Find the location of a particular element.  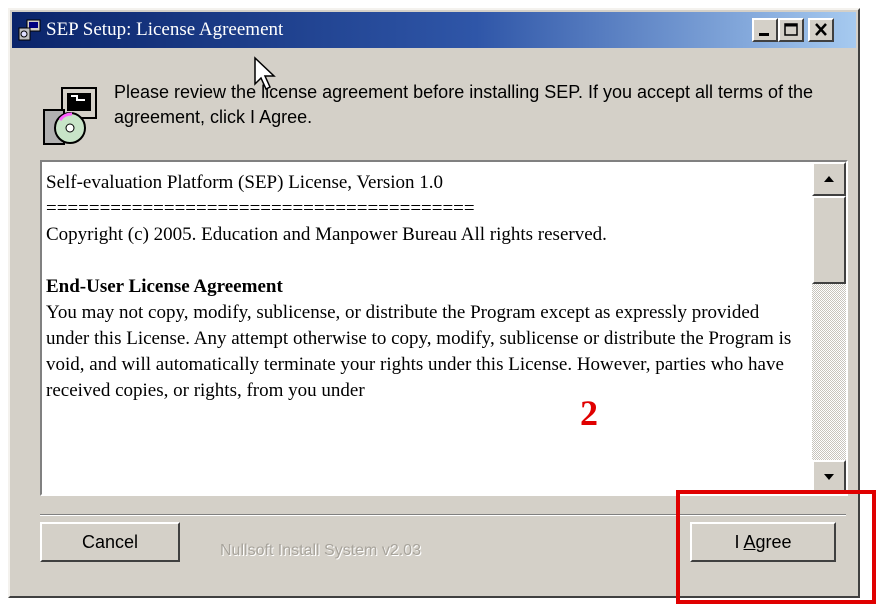

minimize-icon is located at coordinates (764, 34).